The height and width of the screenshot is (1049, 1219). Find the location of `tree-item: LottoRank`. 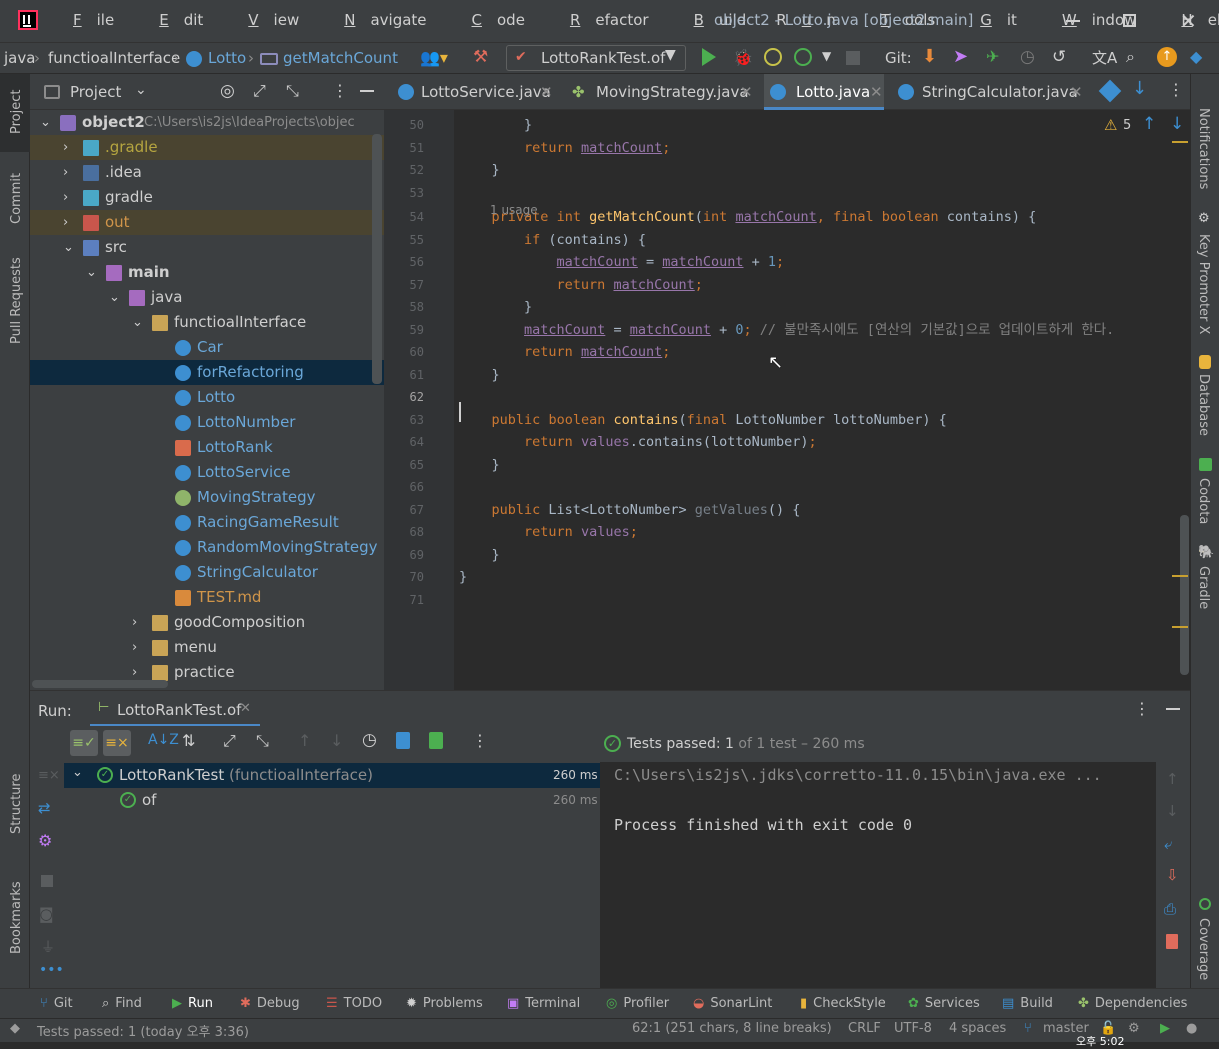

tree-item: LottoRank is located at coordinates (207, 447).